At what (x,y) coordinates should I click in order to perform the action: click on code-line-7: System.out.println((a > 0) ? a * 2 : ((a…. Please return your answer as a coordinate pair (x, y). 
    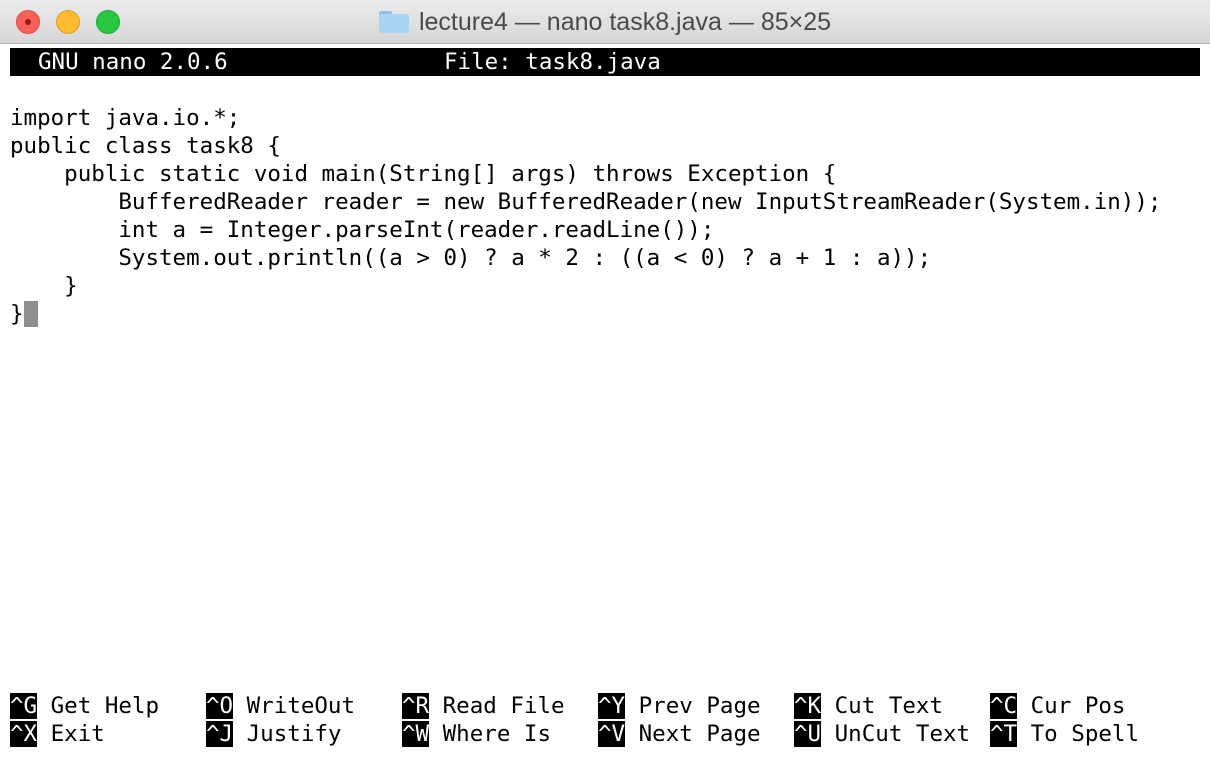
    Looking at the image, I should click on (471, 258).